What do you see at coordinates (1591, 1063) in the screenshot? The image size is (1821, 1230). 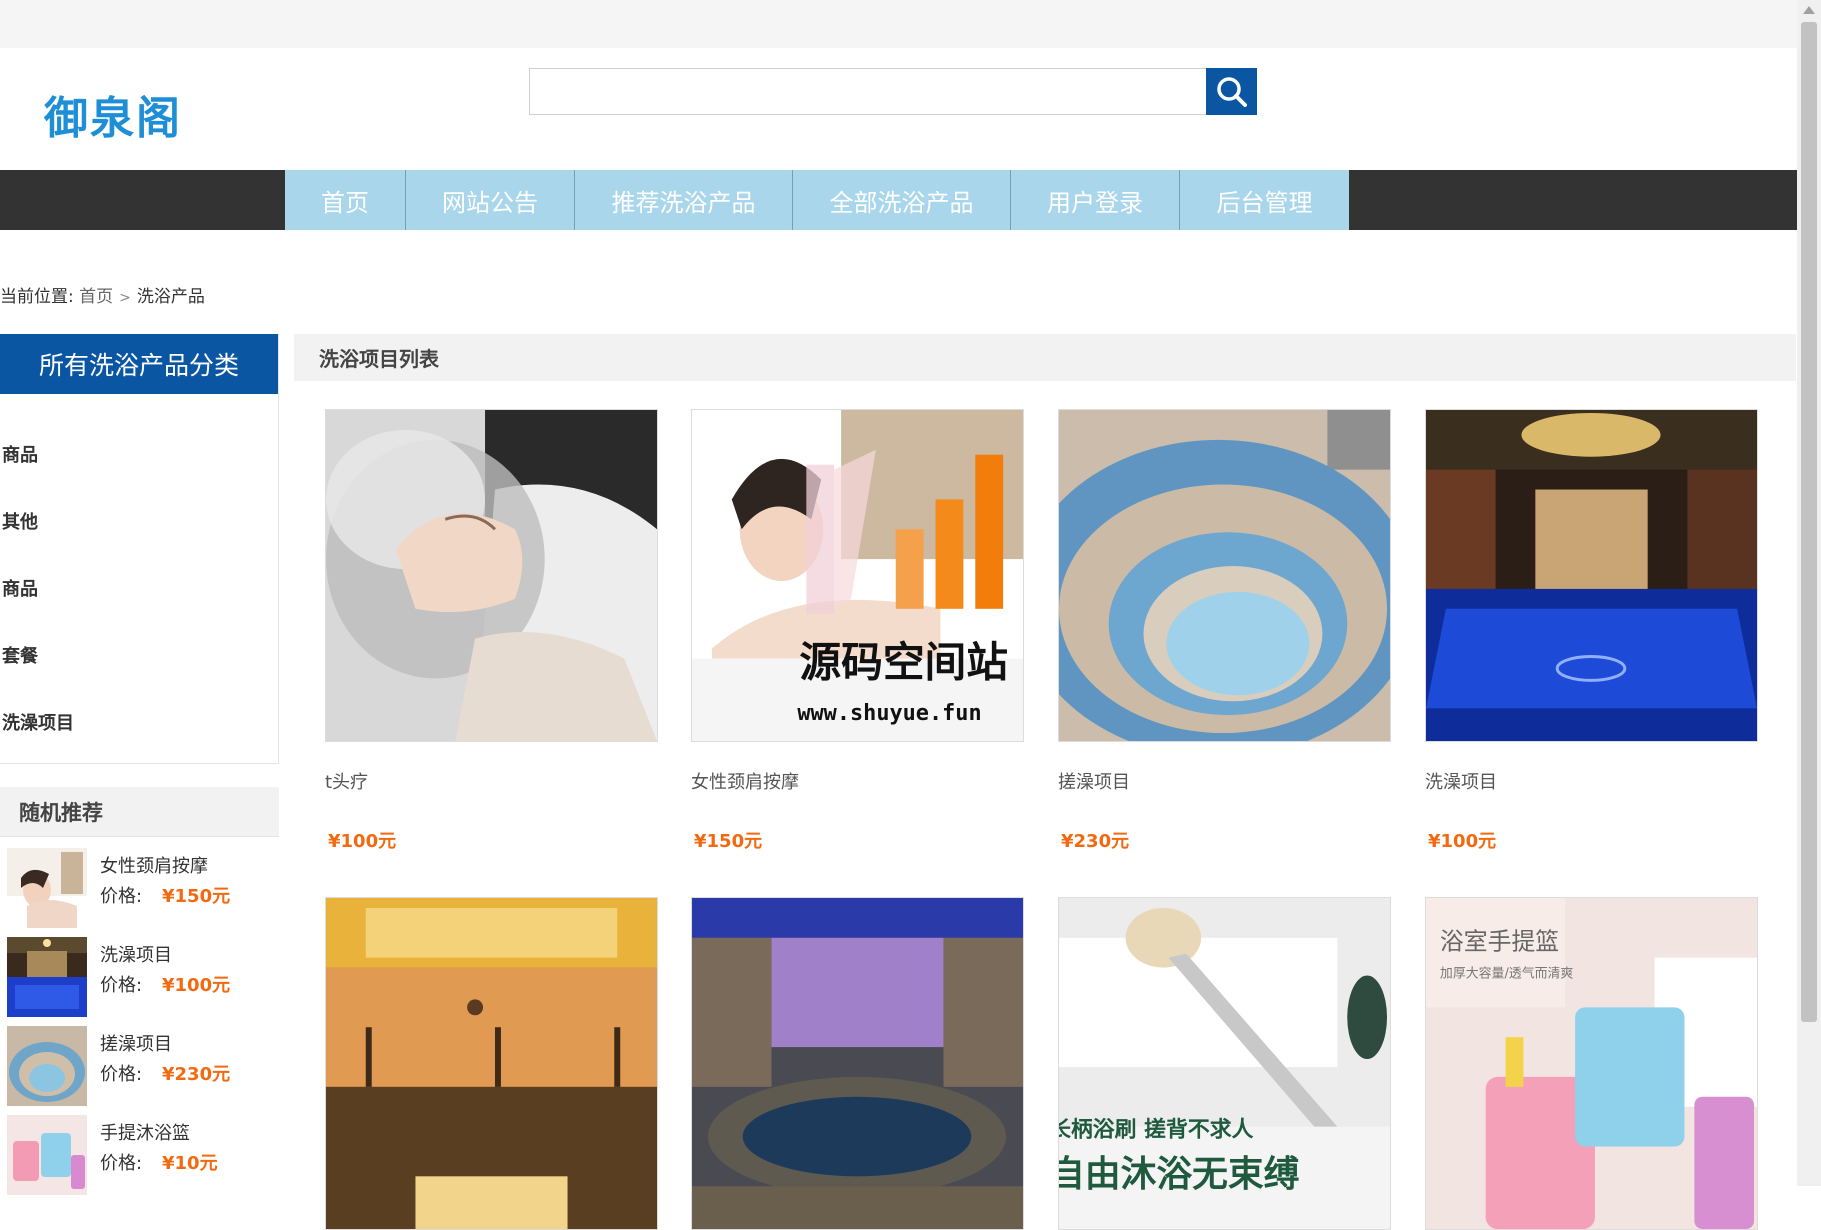 I see `product-image-bath-basket: 浴室手提篮 加厚大容量/透气而清爽` at bounding box center [1591, 1063].